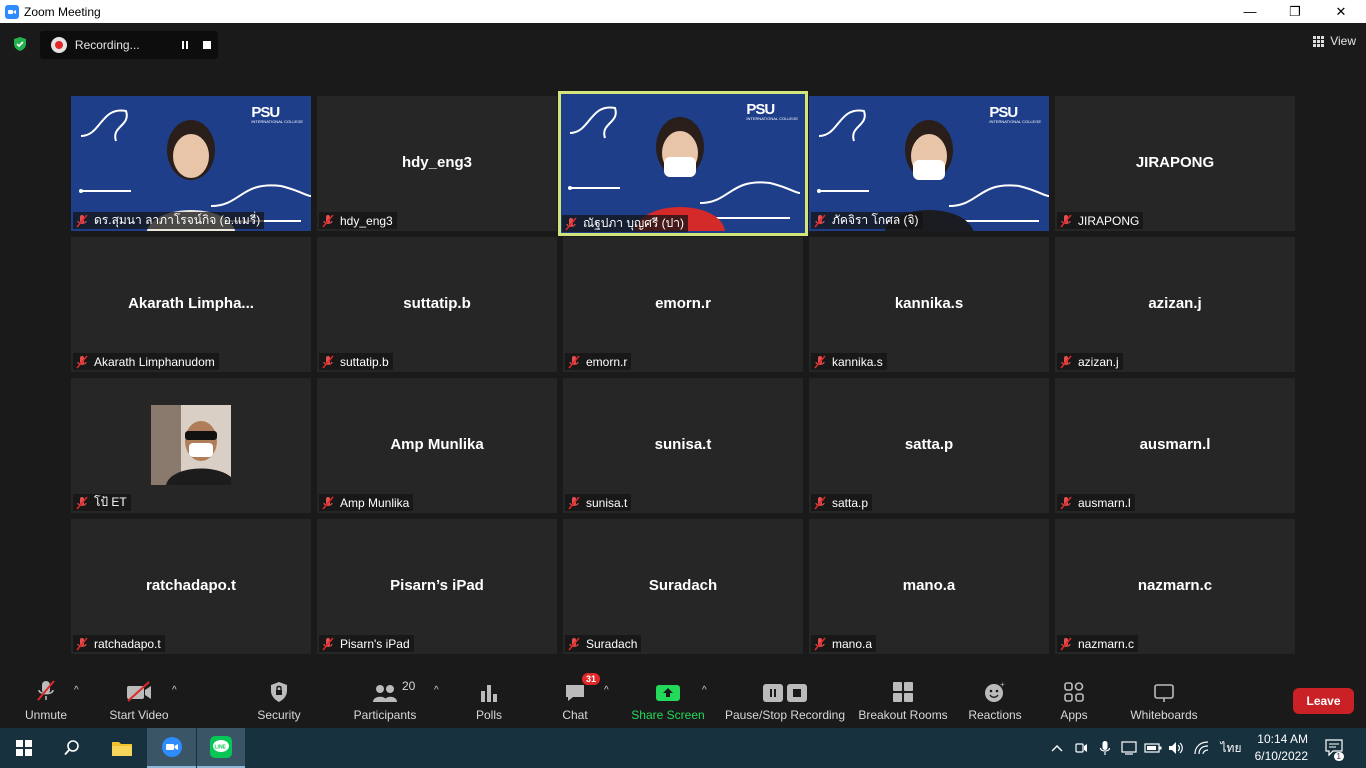  I want to click on participant-tile: ratchadapo.t ratchadapo.t, so click(191, 586).